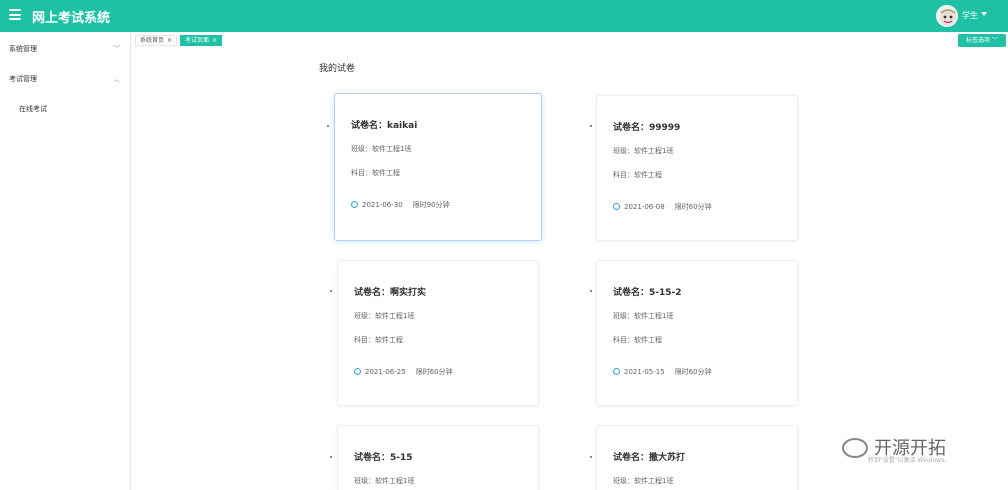  What do you see at coordinates (984, 14) in the screenshot?
I see `user-dropdown-caret-icon` at bounding box center [984, 14].